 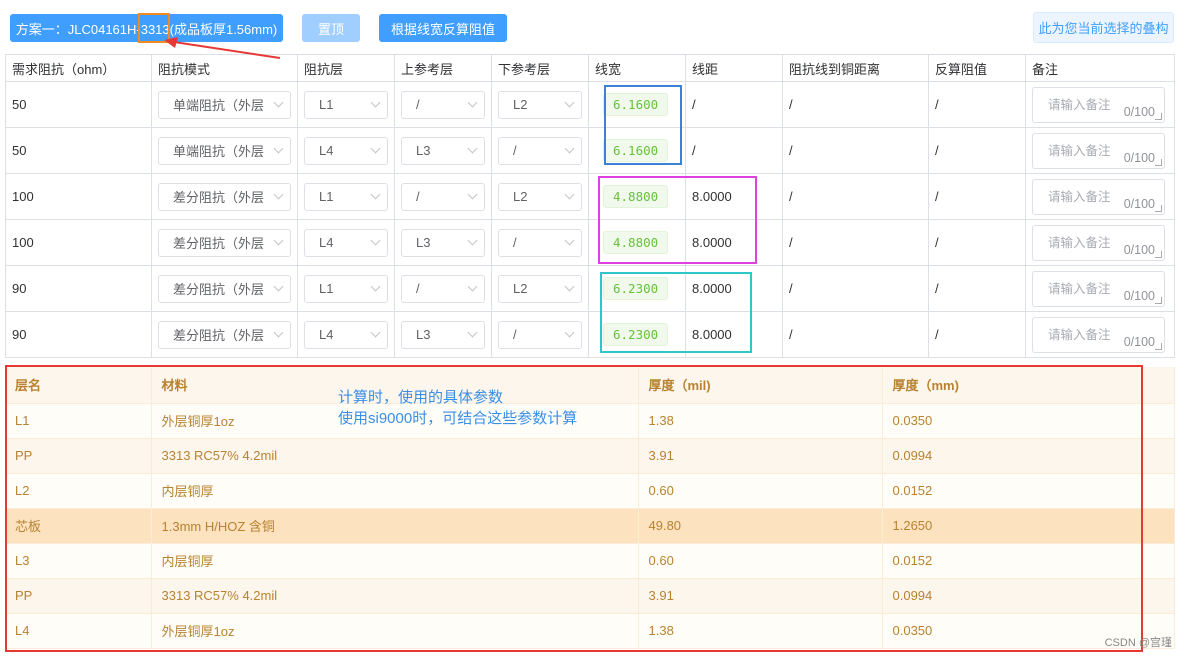 I want to click on stackup-row: L4 外层铜厚1oz 1.38 0.0350, so click(x=590, y=631).